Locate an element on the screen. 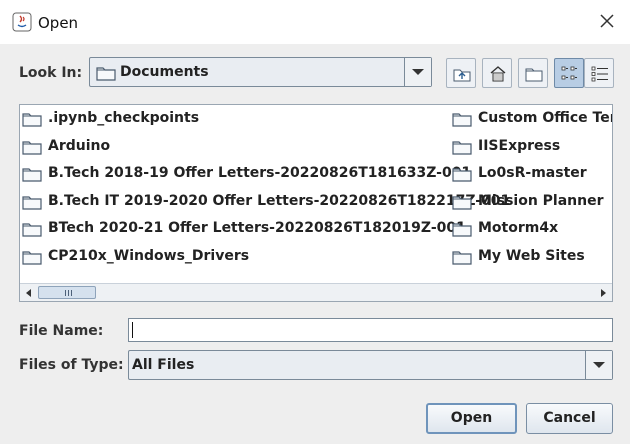 The width and height of the screenshot is (630, 444). file-name: Motorm4x is located at coordinates (518, 228).